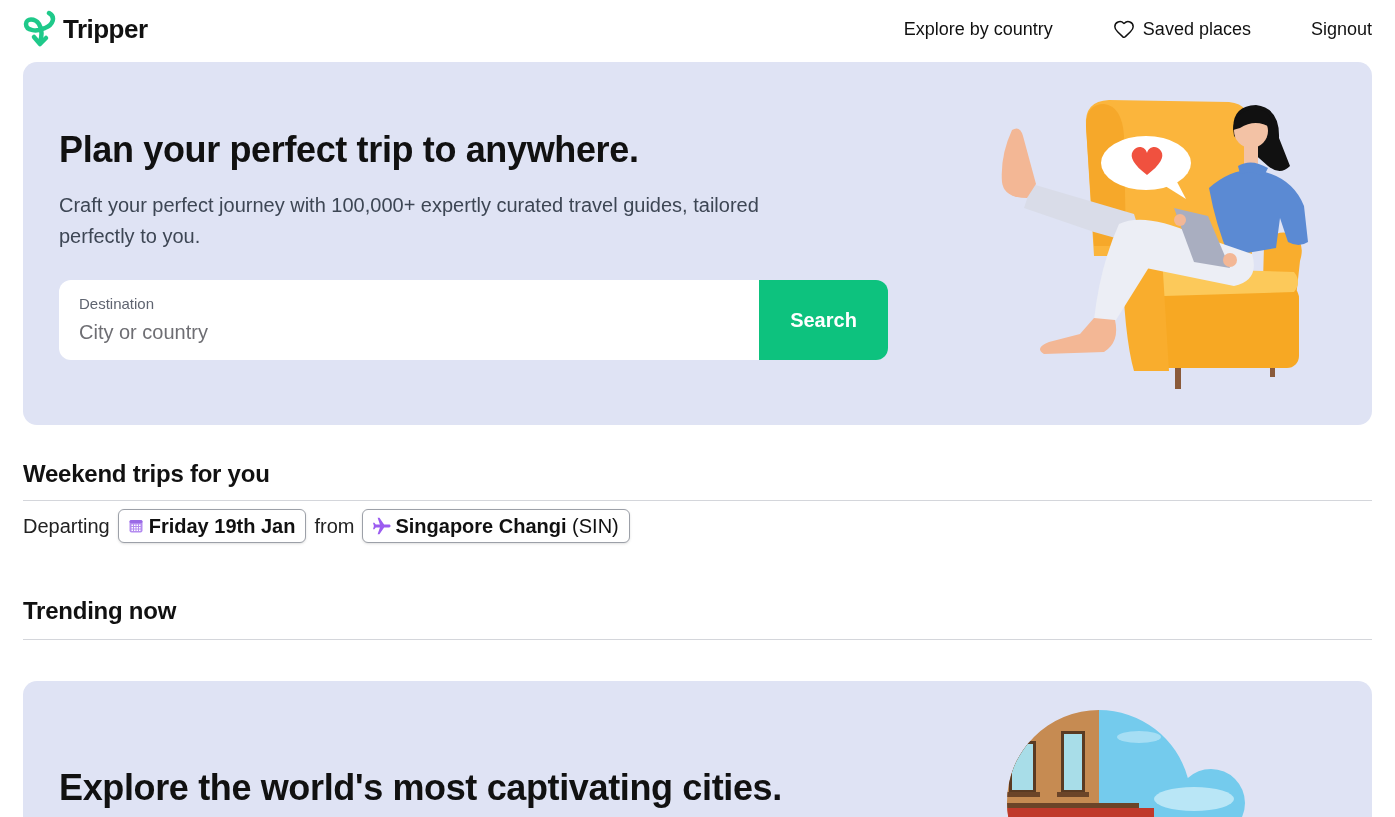 The image size is (1395, 817). What do you see at coordinates (105, 29) in the screenshot?
I see `brand-name: Tripper` at bounding box center [105, 29].